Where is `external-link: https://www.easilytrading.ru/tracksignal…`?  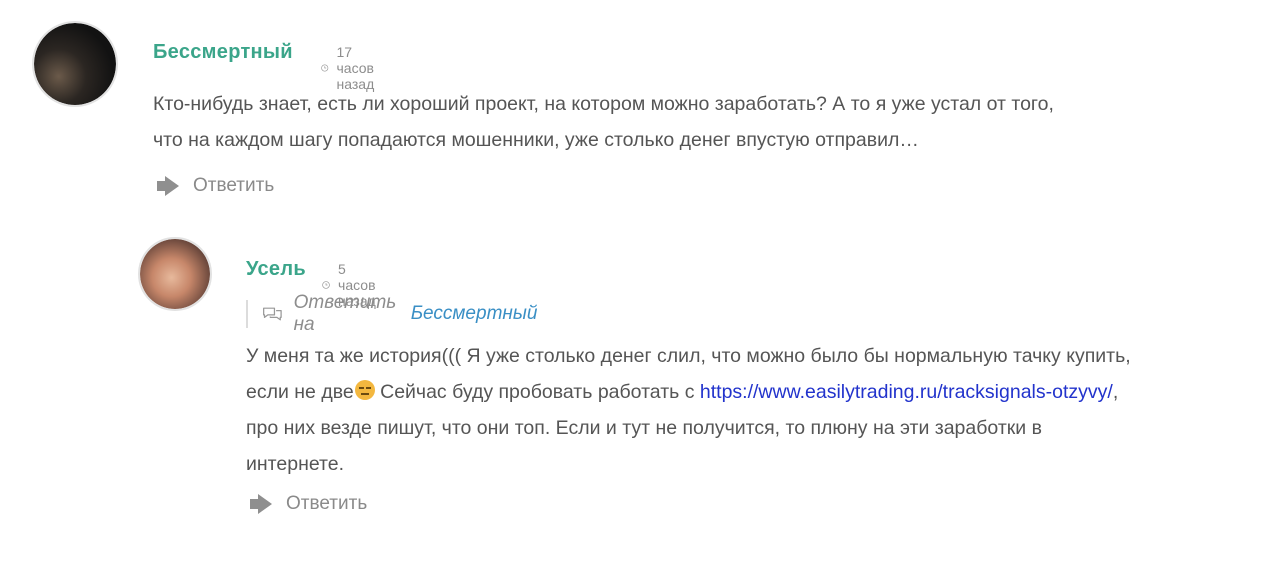 external-link: https://www.easilytrading.ru/tracksignal… is located at coordinates (906, 392).